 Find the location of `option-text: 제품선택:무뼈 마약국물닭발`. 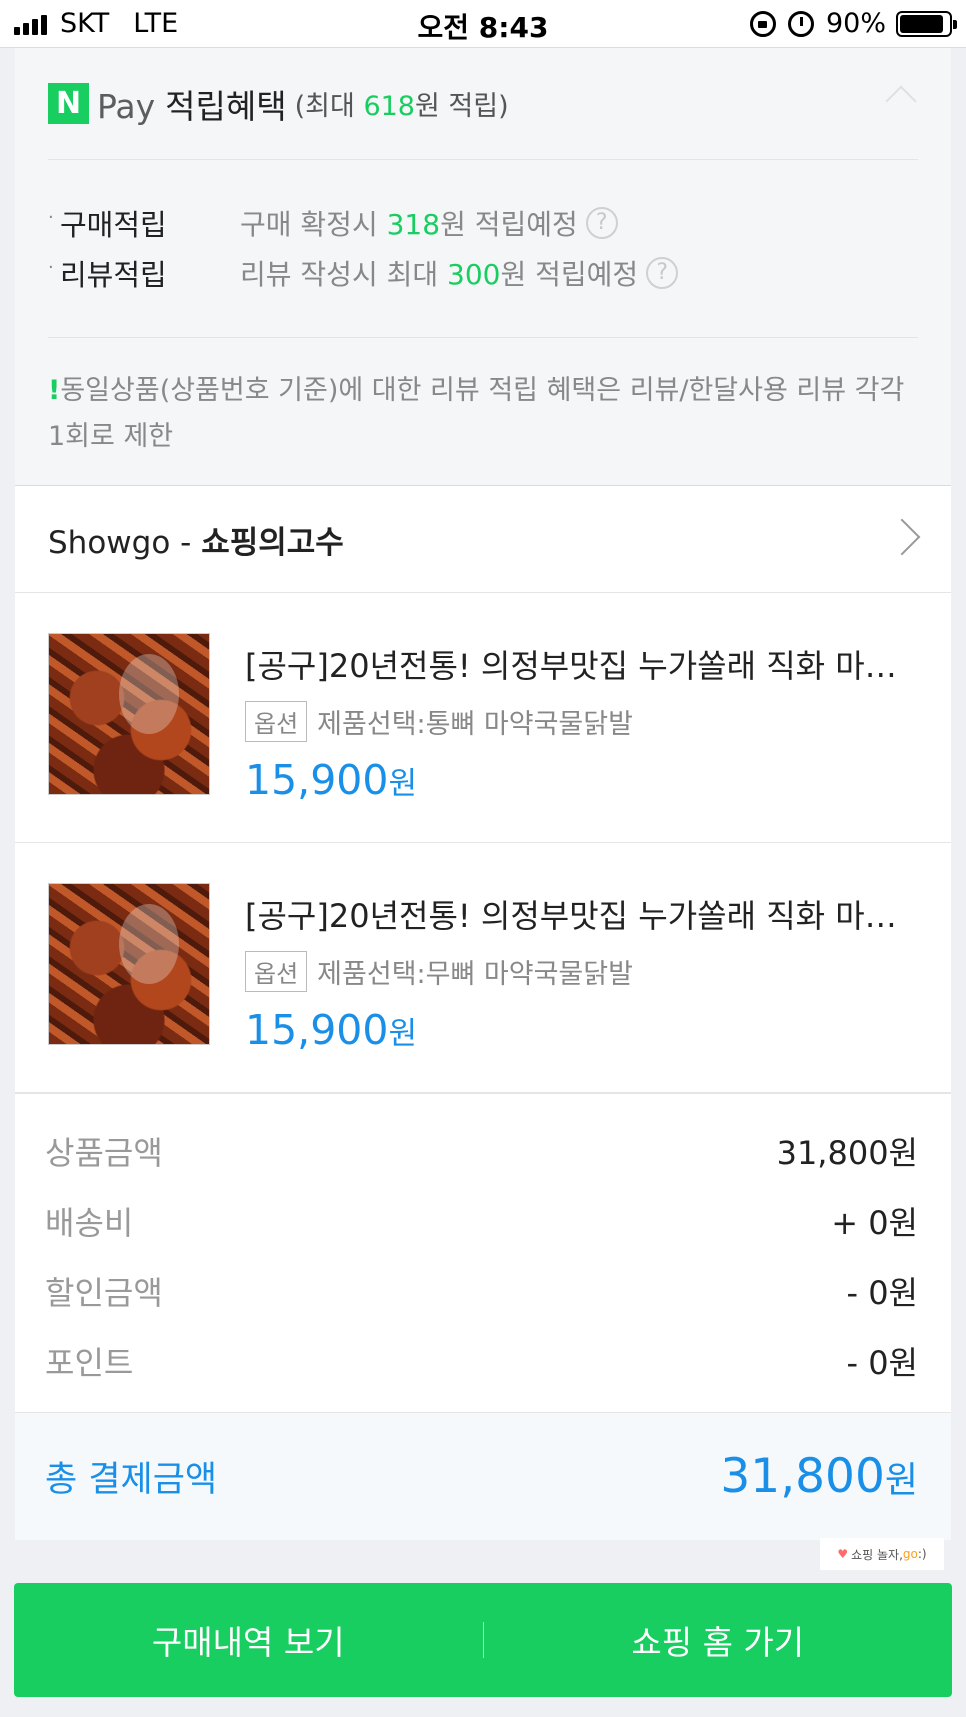

option-text: 제품선택:무뼈 마약국물닭발 is located at coordinates (475, 974).